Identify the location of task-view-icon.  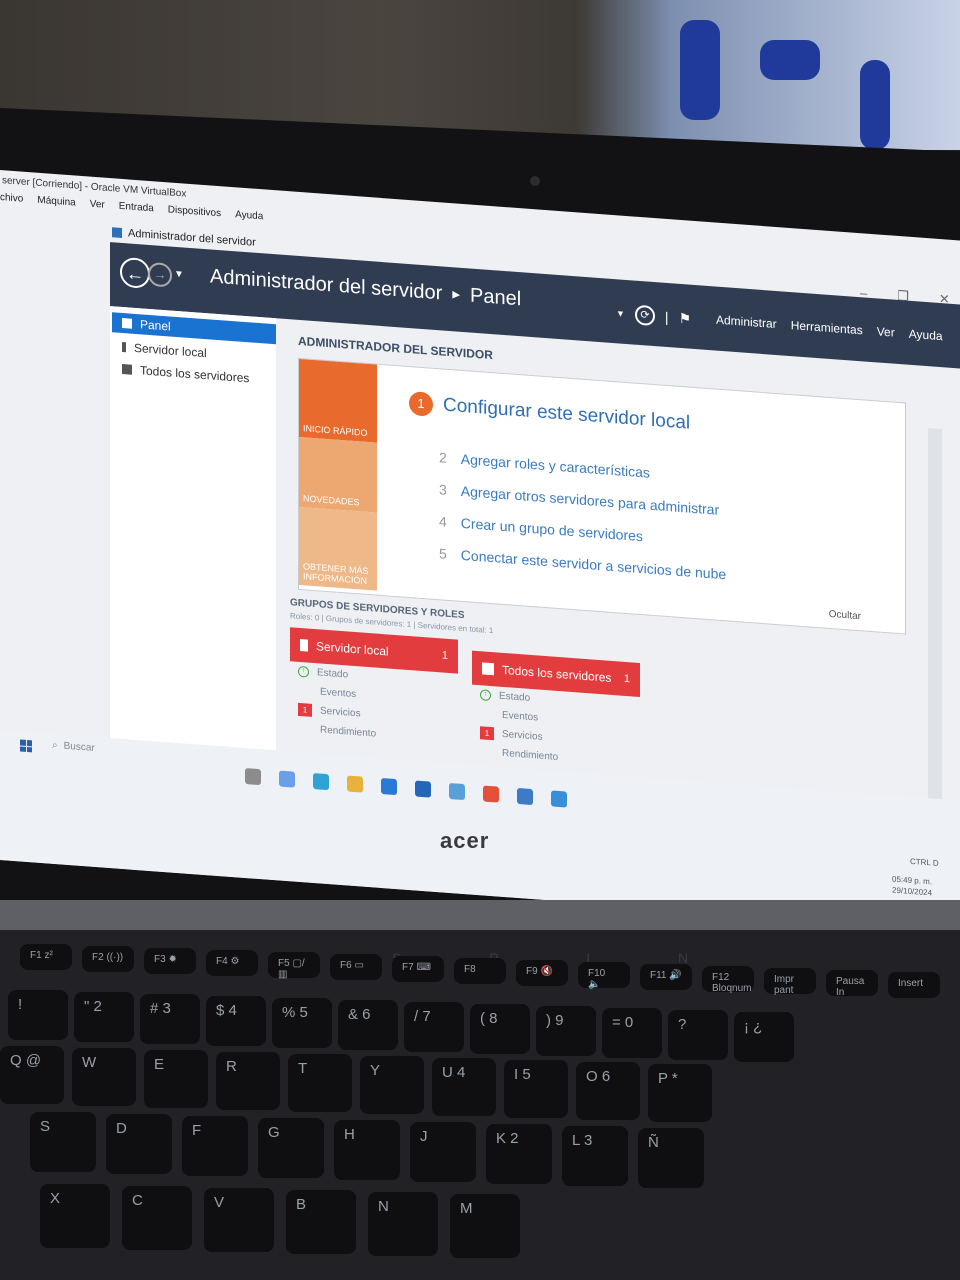
(253, 776).